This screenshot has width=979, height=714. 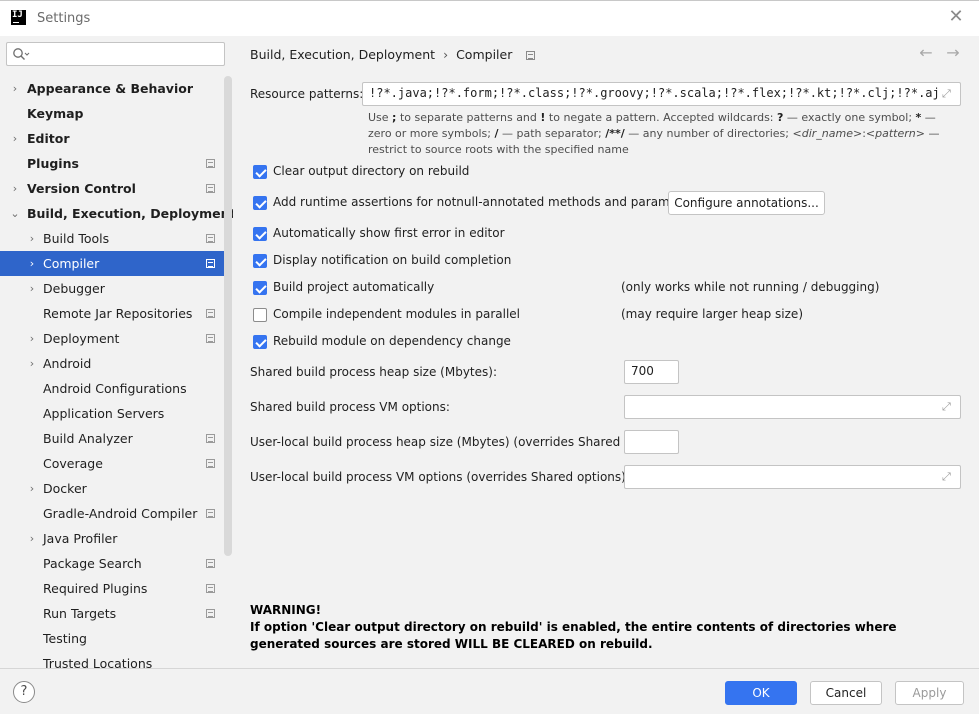 What do you see at coordinates (55, 113) in the screenshot?
I see `sidebar-item-label: Keymap` at bounding box center [55, 113].